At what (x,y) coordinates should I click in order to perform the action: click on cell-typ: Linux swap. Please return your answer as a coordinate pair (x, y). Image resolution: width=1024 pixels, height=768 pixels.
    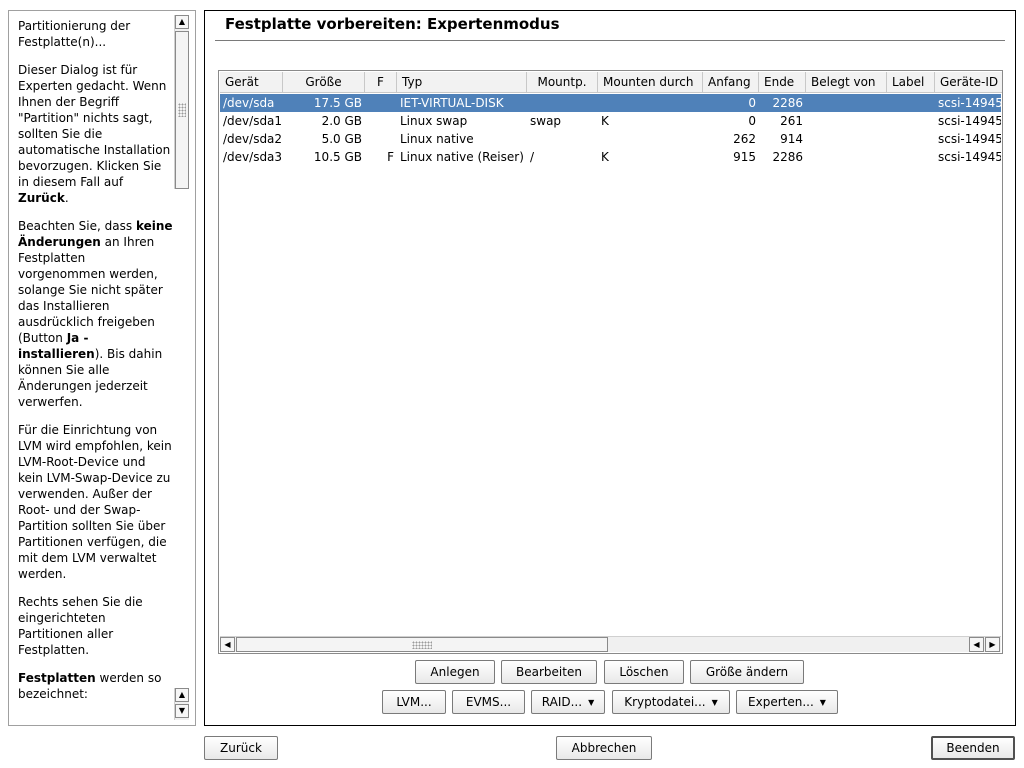
    Looking at the image, I should click on (434, 121).